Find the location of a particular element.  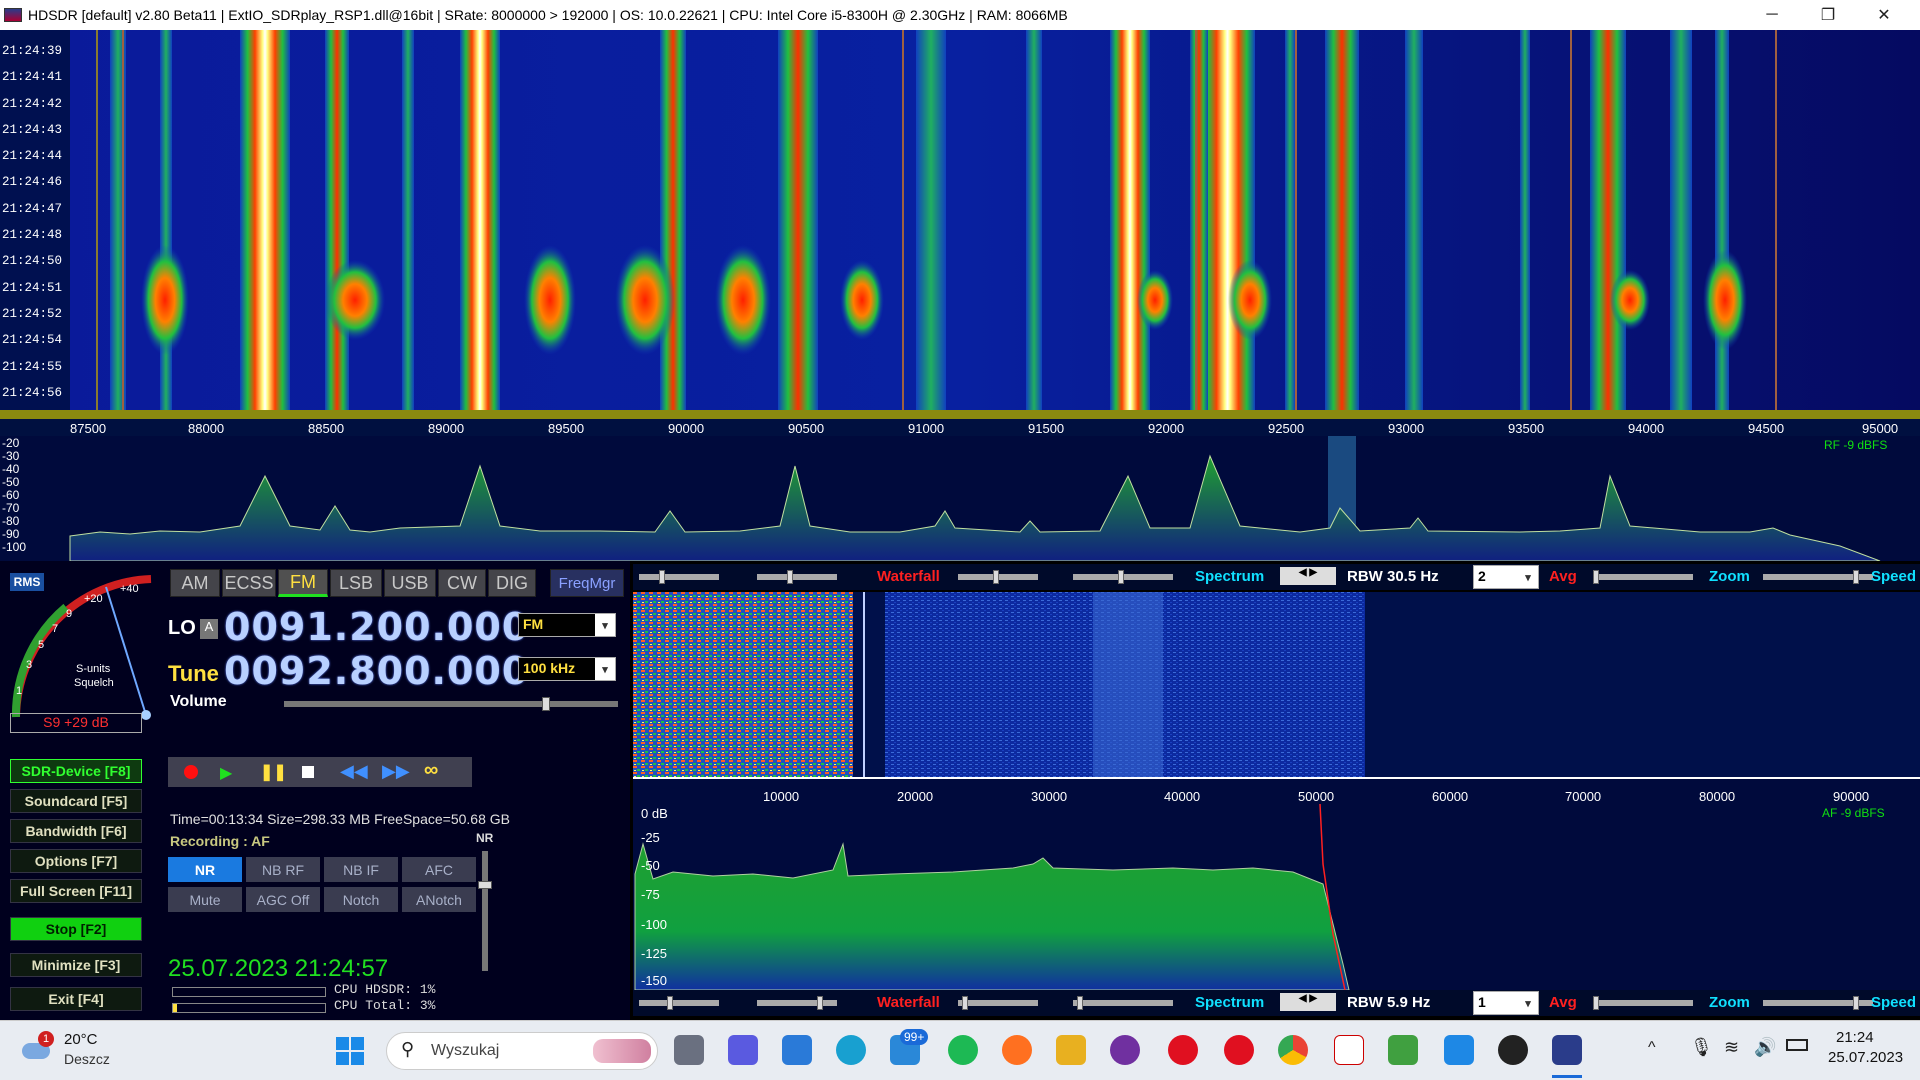

chevron-up-icon: ^ is located at coordinates (1652, 1048).